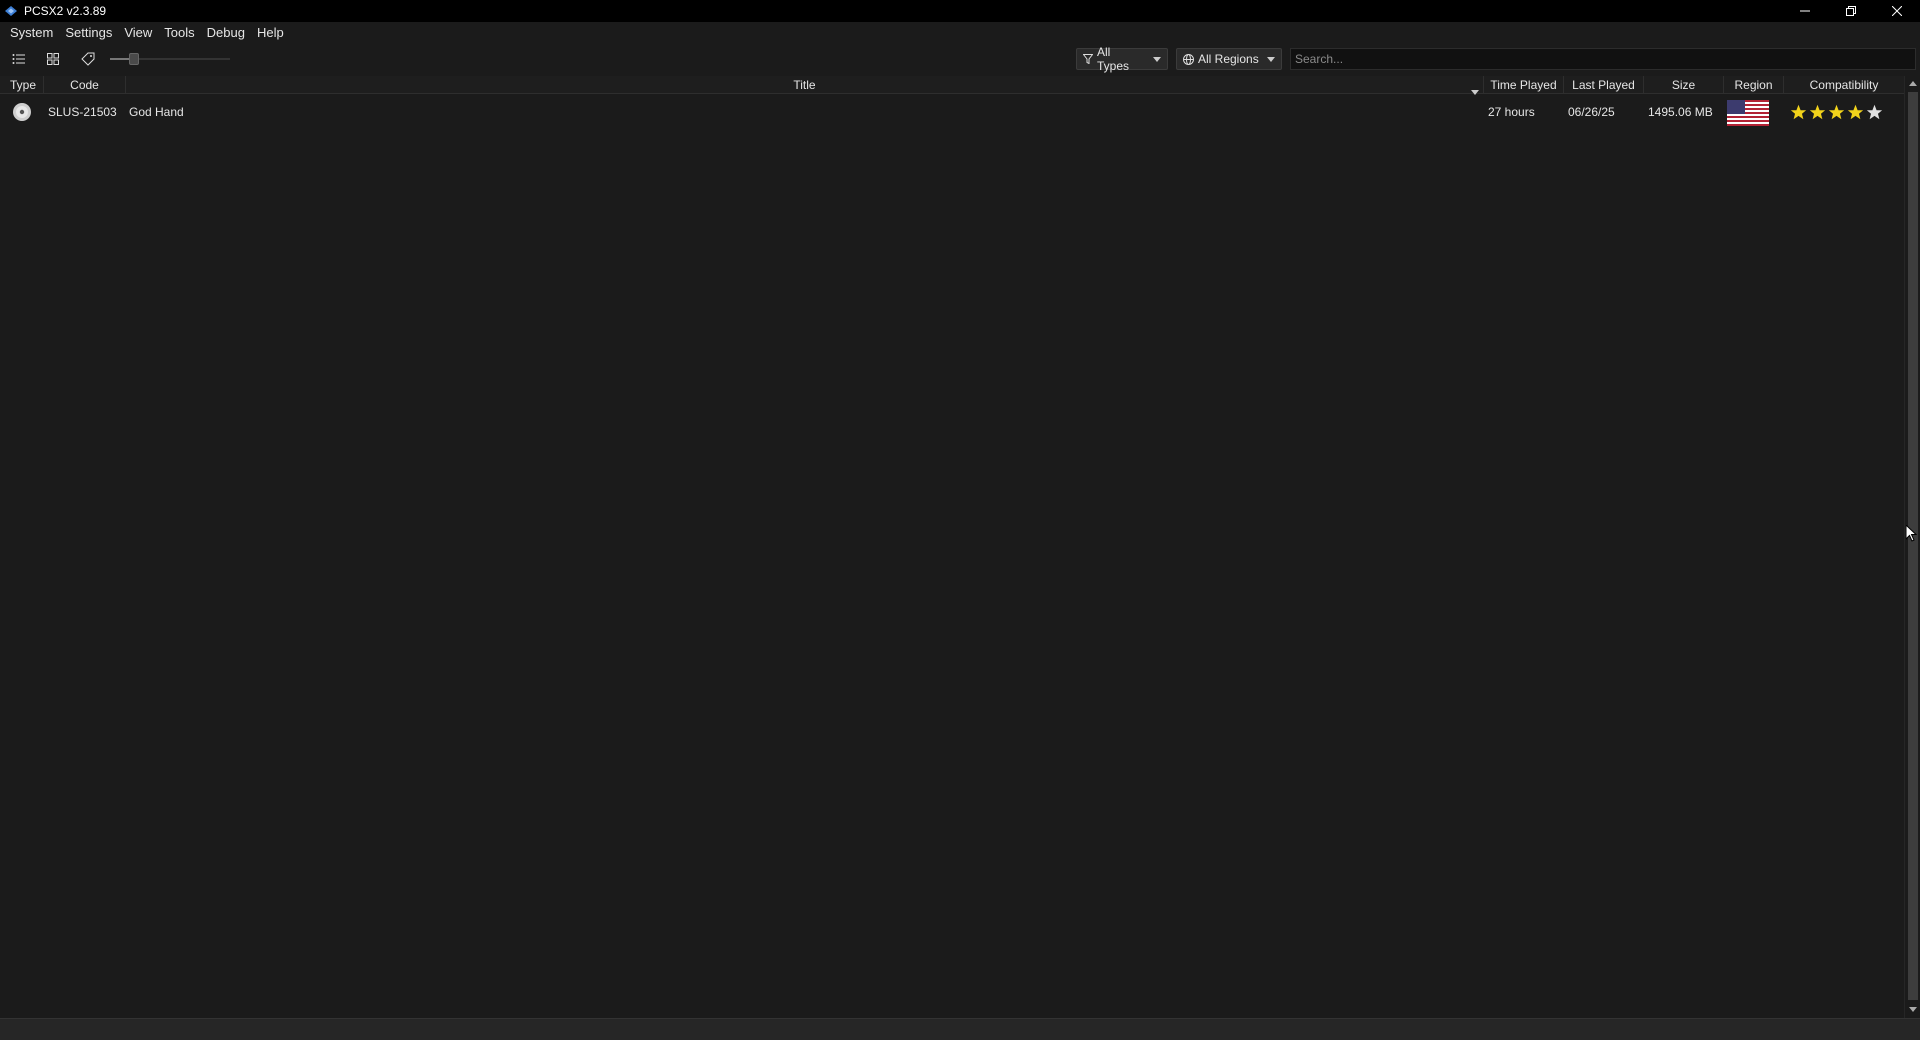 The height and width of the screenshot is (1040, 1920). What do you see at coordinates (1913, 1009) in the screenshot?
I see `scroll-down-icon` at bounding box center [1913, 1009].